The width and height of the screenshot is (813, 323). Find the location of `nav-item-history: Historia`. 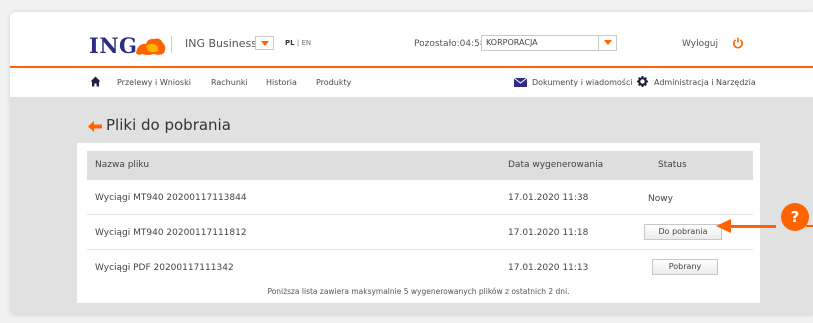

nav-item-history: Historia is located at coordinates (281, 82).